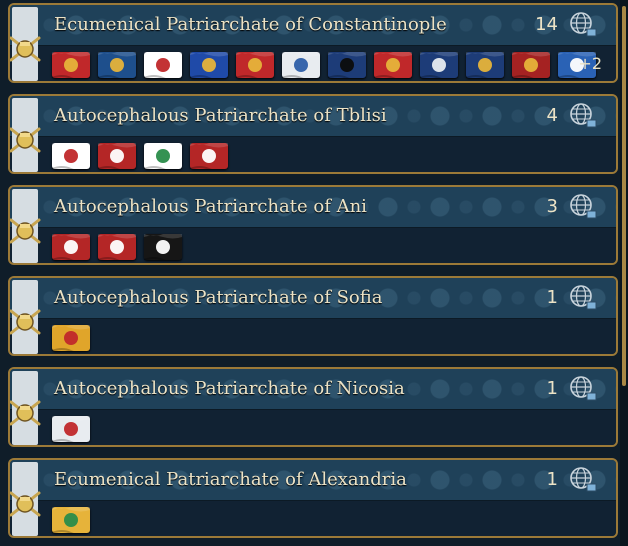 The width and height of the screenshot is (628, 546). Describe the element at coordinates (531, 65) in the screenshot. I see `red-lion-flag` at that location.